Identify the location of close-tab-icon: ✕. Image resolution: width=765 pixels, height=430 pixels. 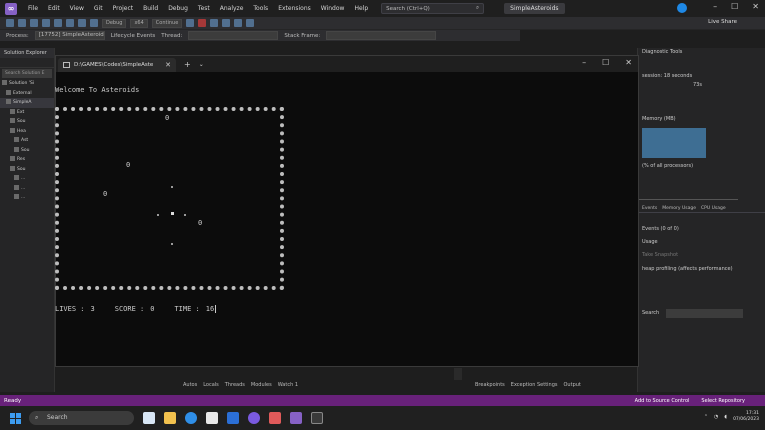
(168, 65).